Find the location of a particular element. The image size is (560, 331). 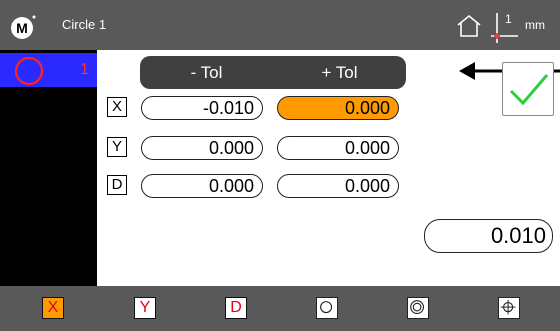

x-plus-tol-field: 0.000 is located at coordinates (338, 108).